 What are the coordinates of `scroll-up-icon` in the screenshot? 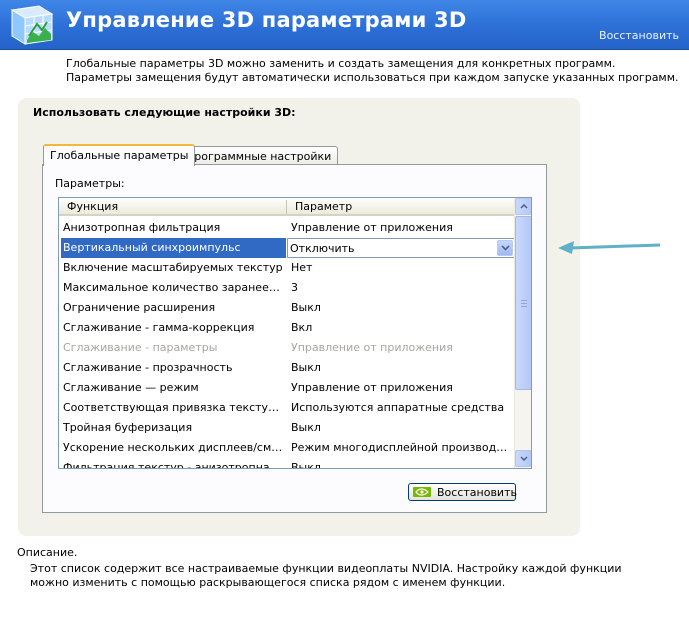 It's located at (523, 206).